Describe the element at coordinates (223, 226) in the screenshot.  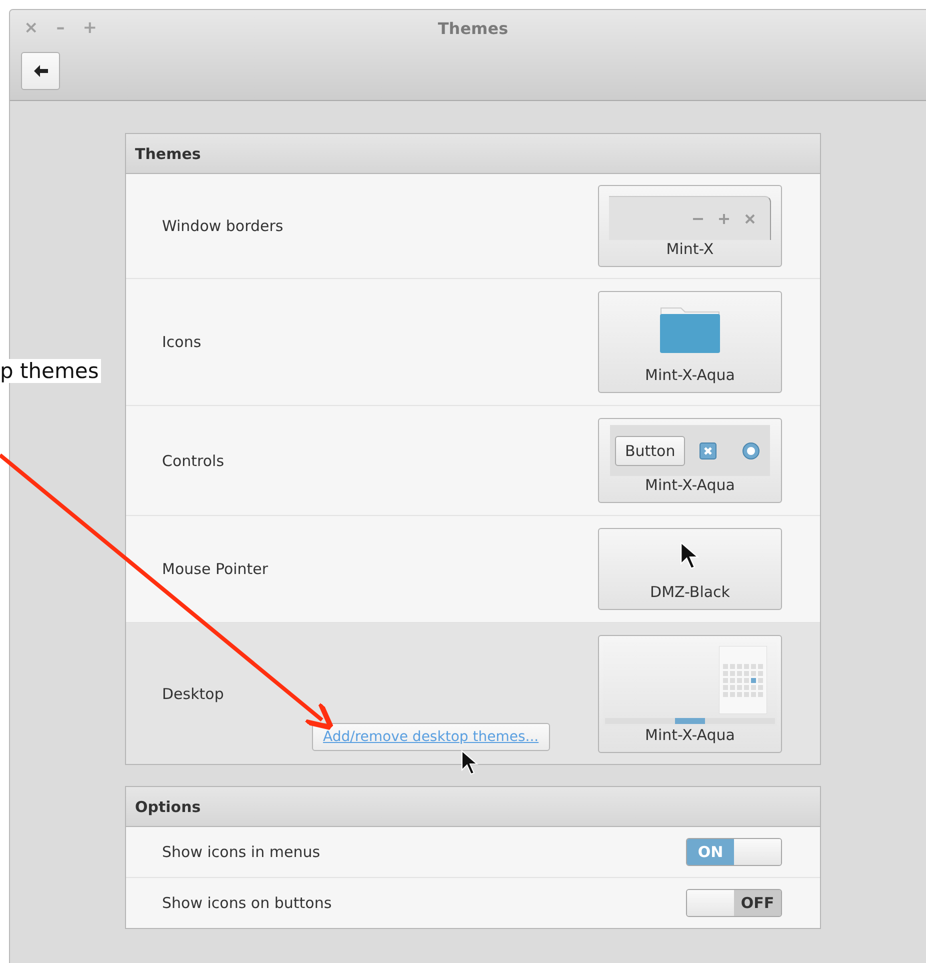
I see `row-label: Window borders` at that location.